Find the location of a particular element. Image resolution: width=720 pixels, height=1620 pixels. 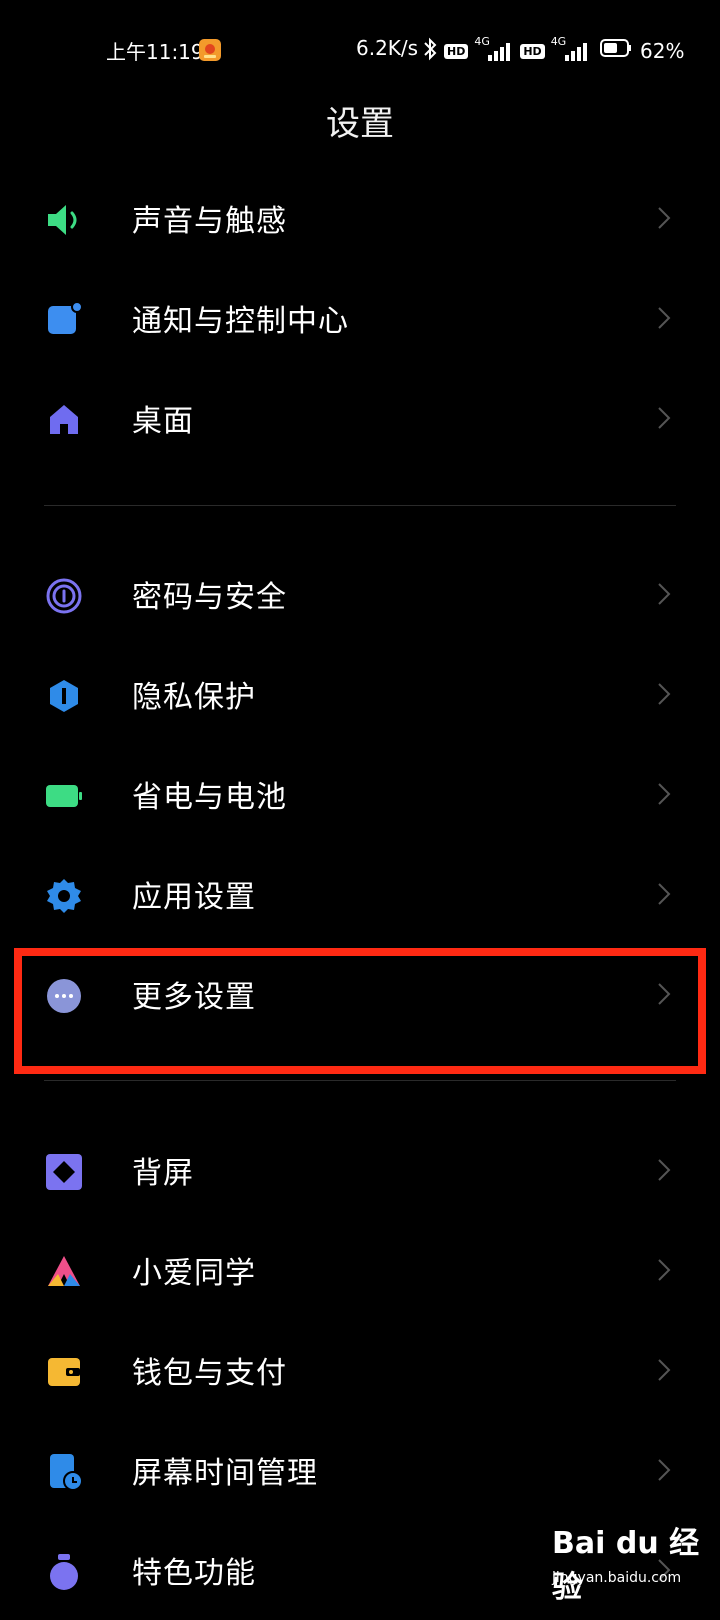

battery-status: 62% is located at coordinates (642, 50).